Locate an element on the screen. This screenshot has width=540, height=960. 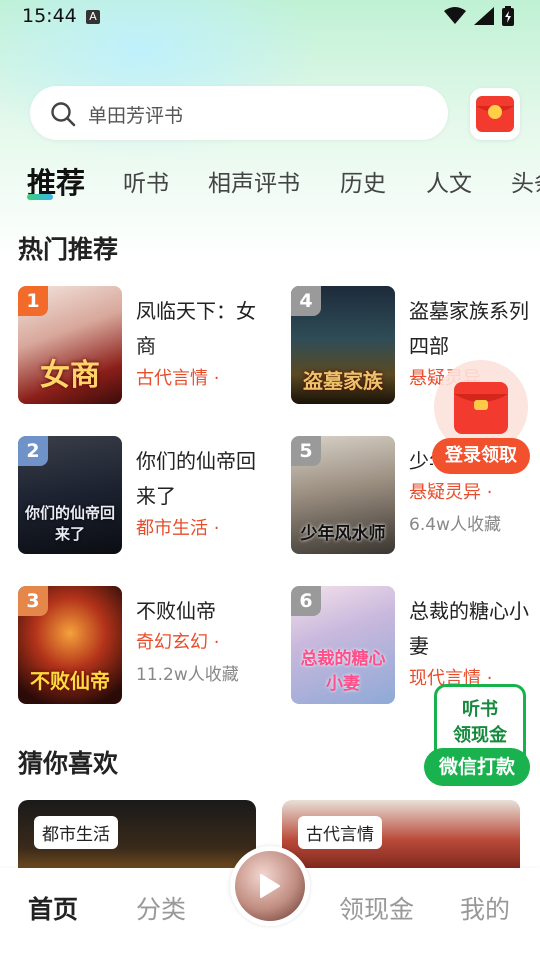
search-icon is located at coordinates (63, 114).